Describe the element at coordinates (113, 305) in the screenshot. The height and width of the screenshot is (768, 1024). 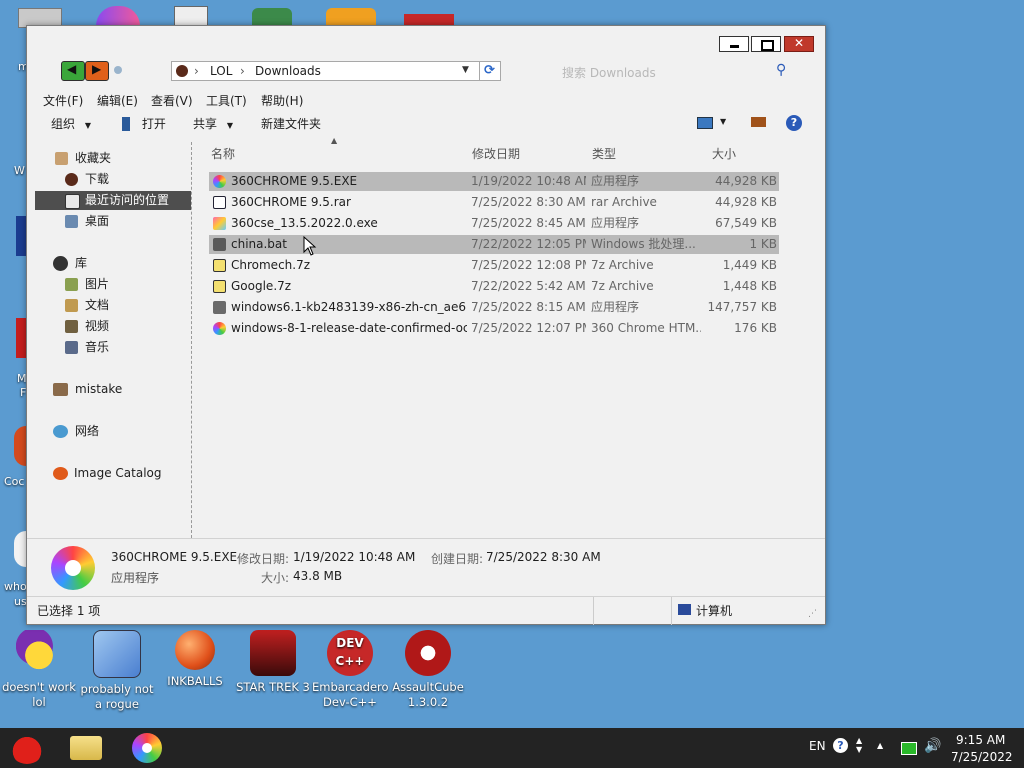
I see `sidebar-item-documents: 文档` at that location.